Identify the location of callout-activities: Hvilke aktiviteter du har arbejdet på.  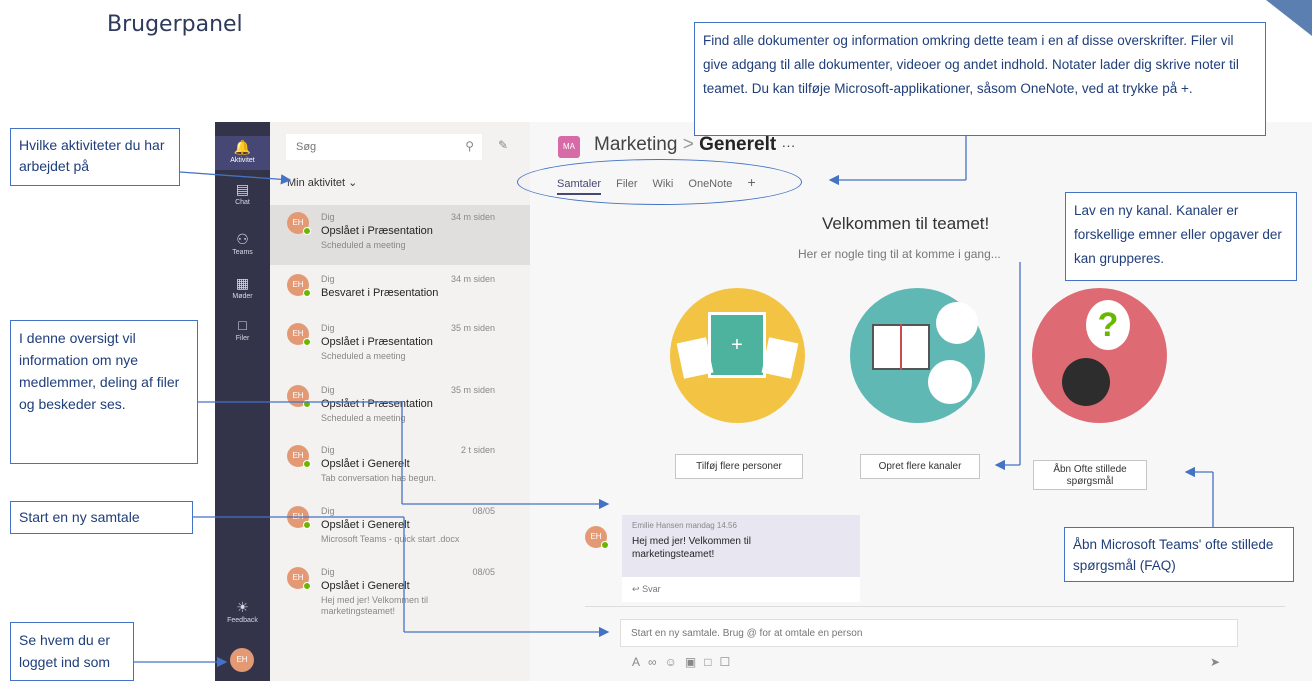
(95, 157).